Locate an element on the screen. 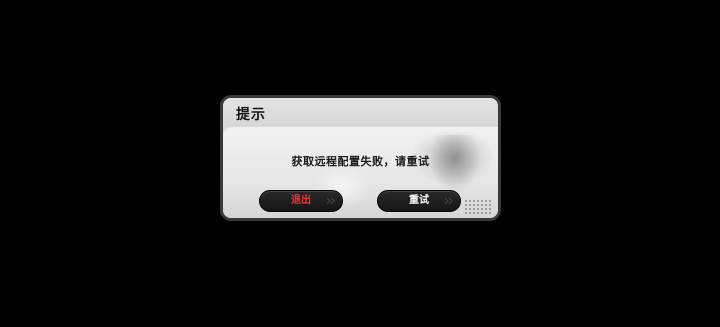  exit-button-label: 退出 is located at coordinates (301, 200).